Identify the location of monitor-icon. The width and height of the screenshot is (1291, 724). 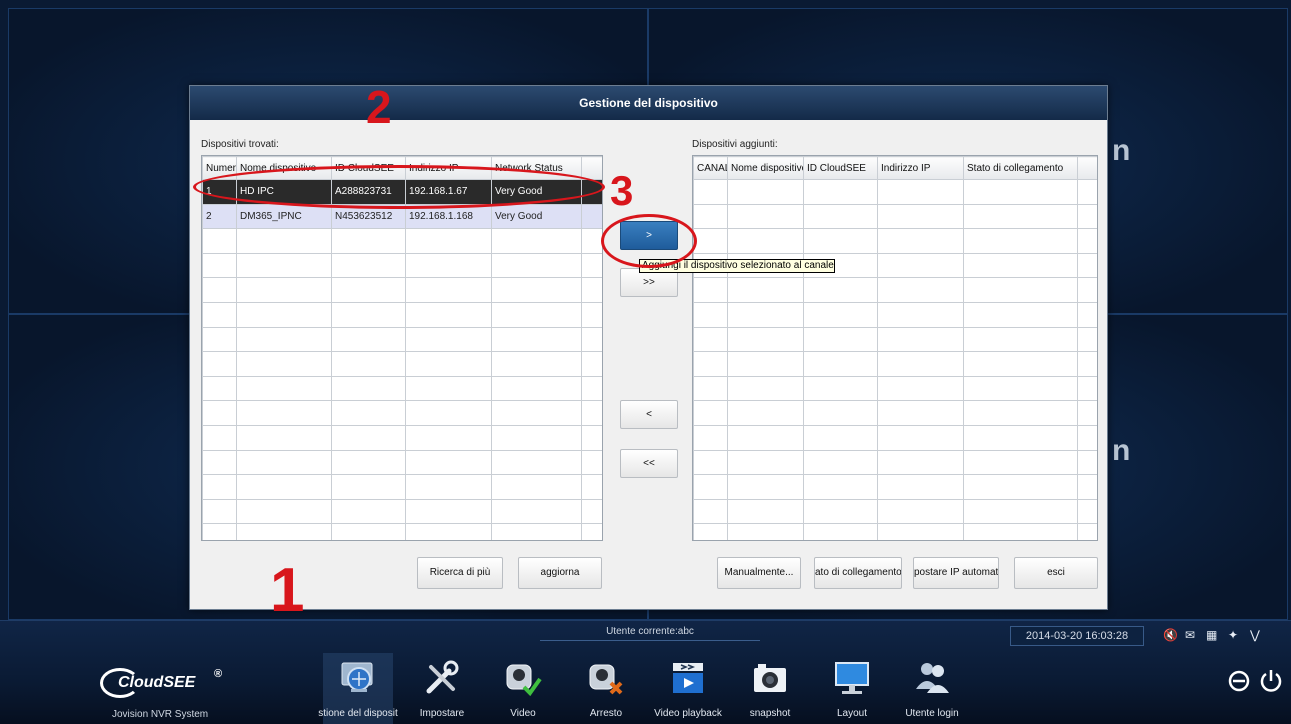
(852, 678).